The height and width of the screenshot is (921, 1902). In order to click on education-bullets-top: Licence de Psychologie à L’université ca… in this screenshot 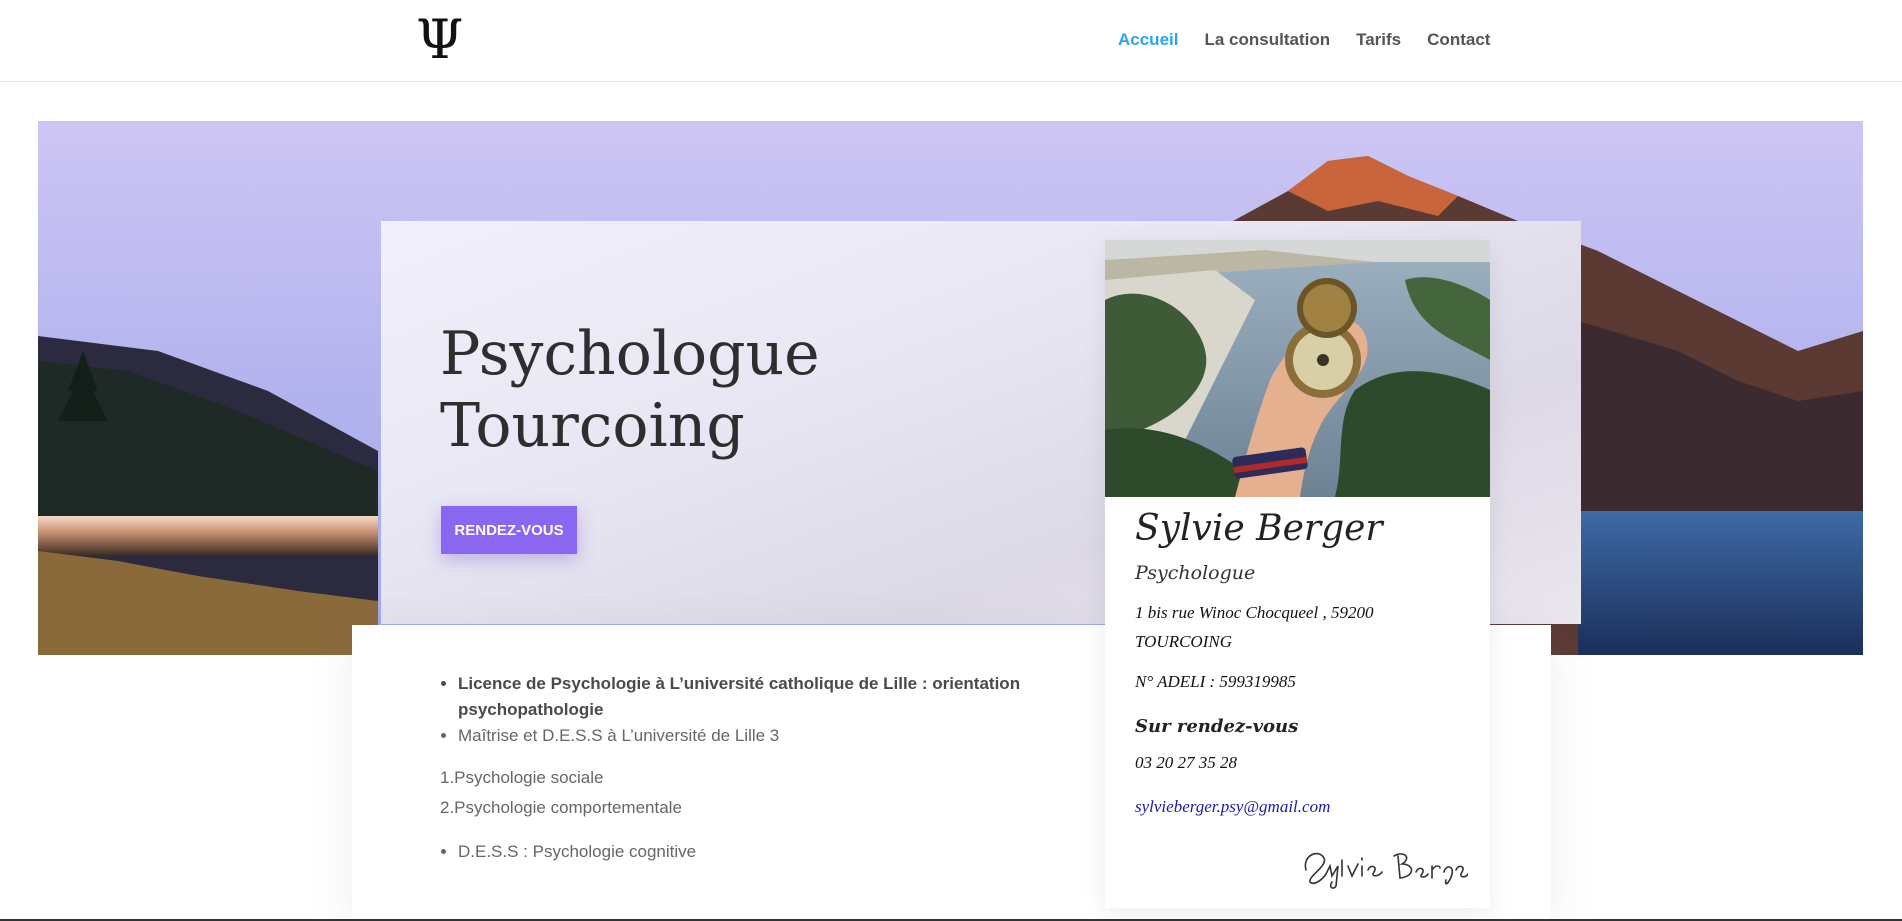, I will do `click(750, 710)`.